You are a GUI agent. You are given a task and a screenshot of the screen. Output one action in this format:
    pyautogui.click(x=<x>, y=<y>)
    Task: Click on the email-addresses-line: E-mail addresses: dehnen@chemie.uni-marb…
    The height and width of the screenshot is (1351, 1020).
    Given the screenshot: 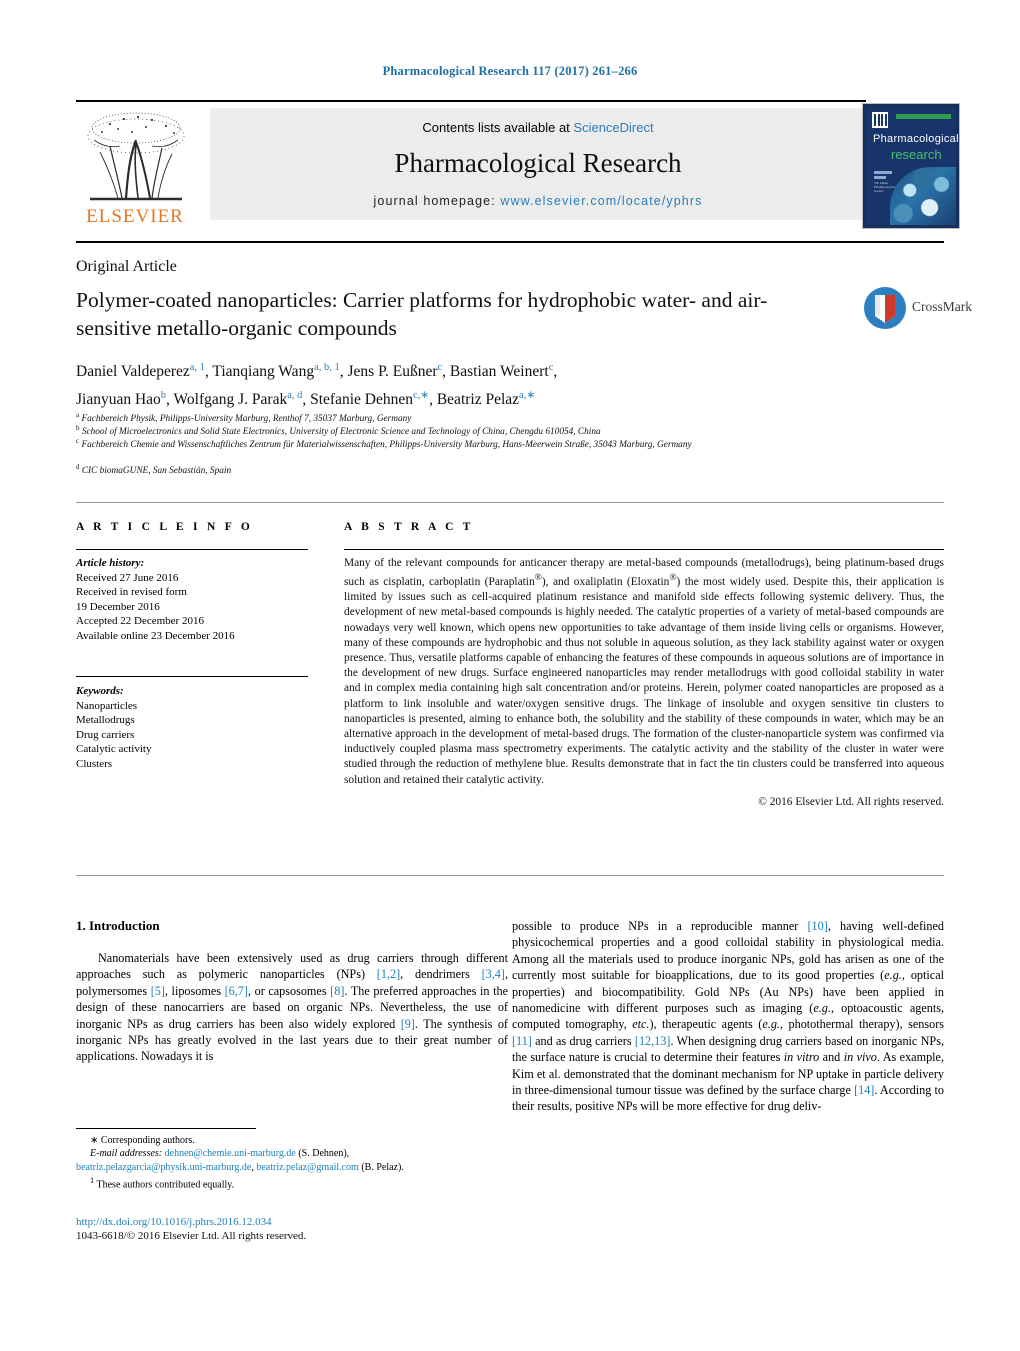 What is the action you would take?
    pyautogui.click(x=294, y=1153)
    